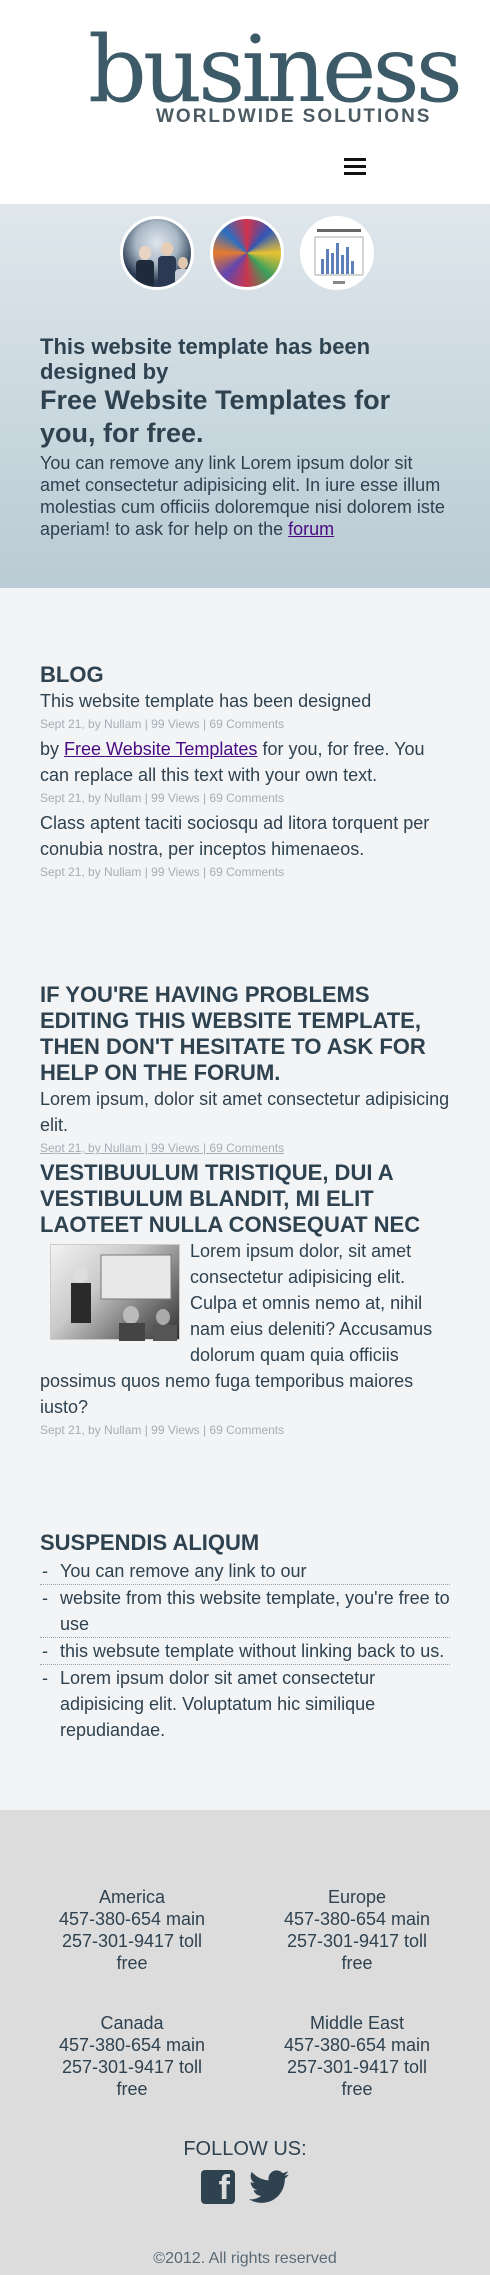  I want to click on office-name: Canada, so click(132, 2023).